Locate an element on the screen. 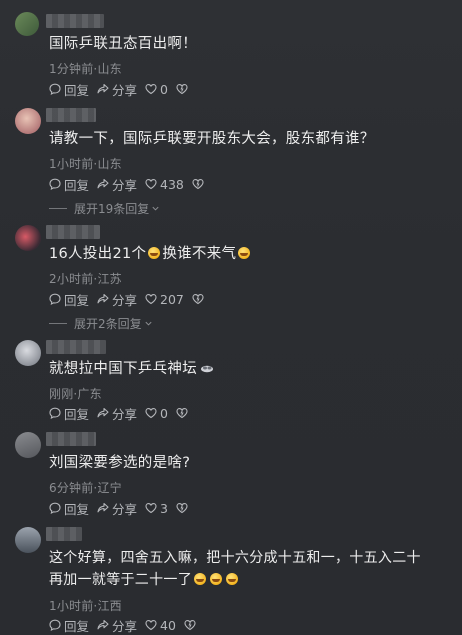  comment-text-line: 这个好算，四舍五入嘛，把十六分成十五和一，十五入二十 is located at coordinates (235, 558).